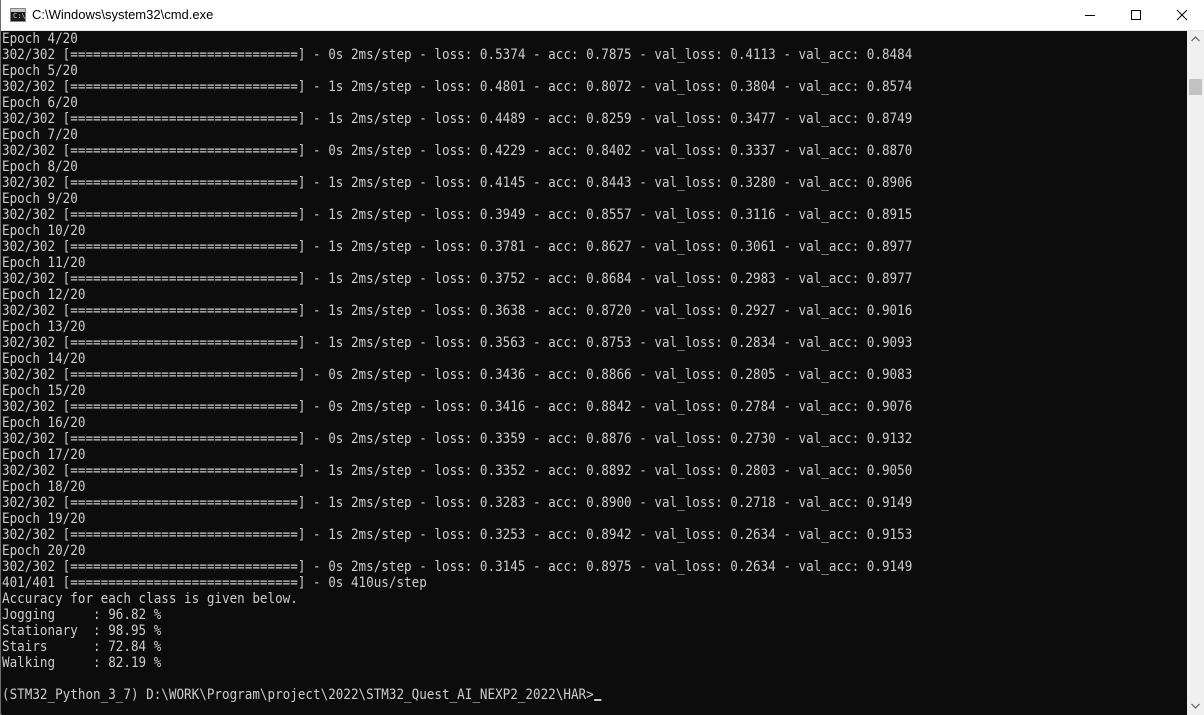 This screenshot has height=715, width=1204. I want to click on vertical-scrollbar, so click(1195, 373).